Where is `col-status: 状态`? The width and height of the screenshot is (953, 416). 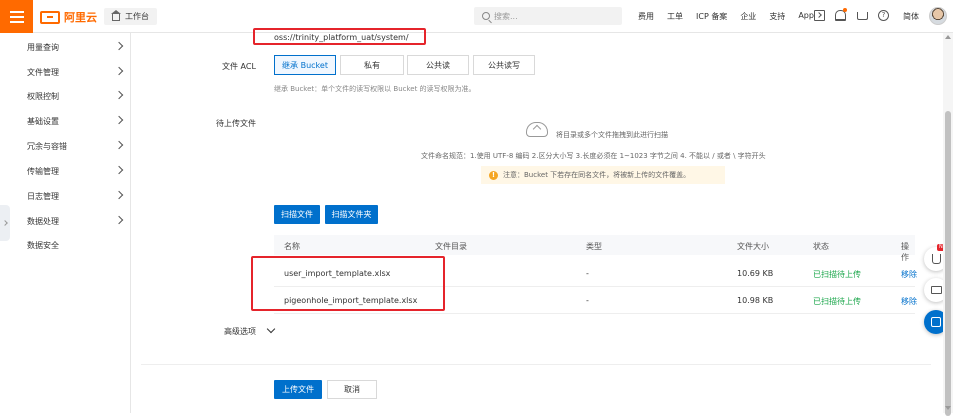
col-status: 状态 is located at coordinates (821, 246).